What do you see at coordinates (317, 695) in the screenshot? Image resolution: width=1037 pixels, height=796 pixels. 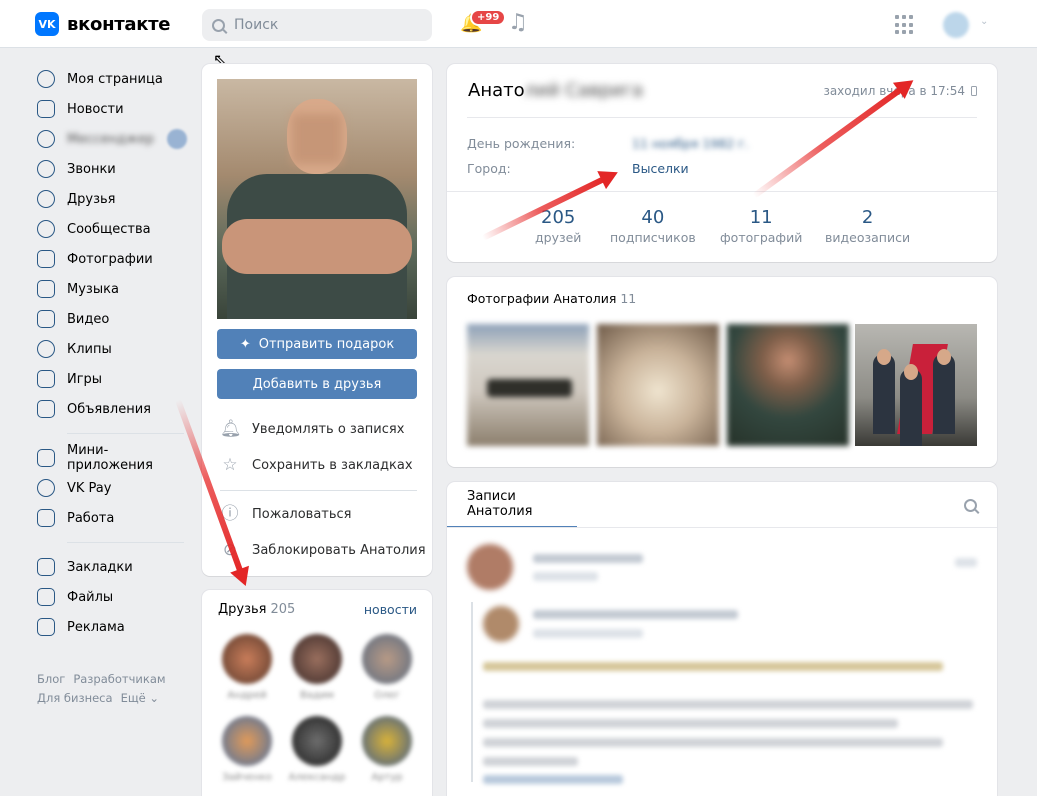 I see `friend-name: Вадим` at bounding box center [317, 695].